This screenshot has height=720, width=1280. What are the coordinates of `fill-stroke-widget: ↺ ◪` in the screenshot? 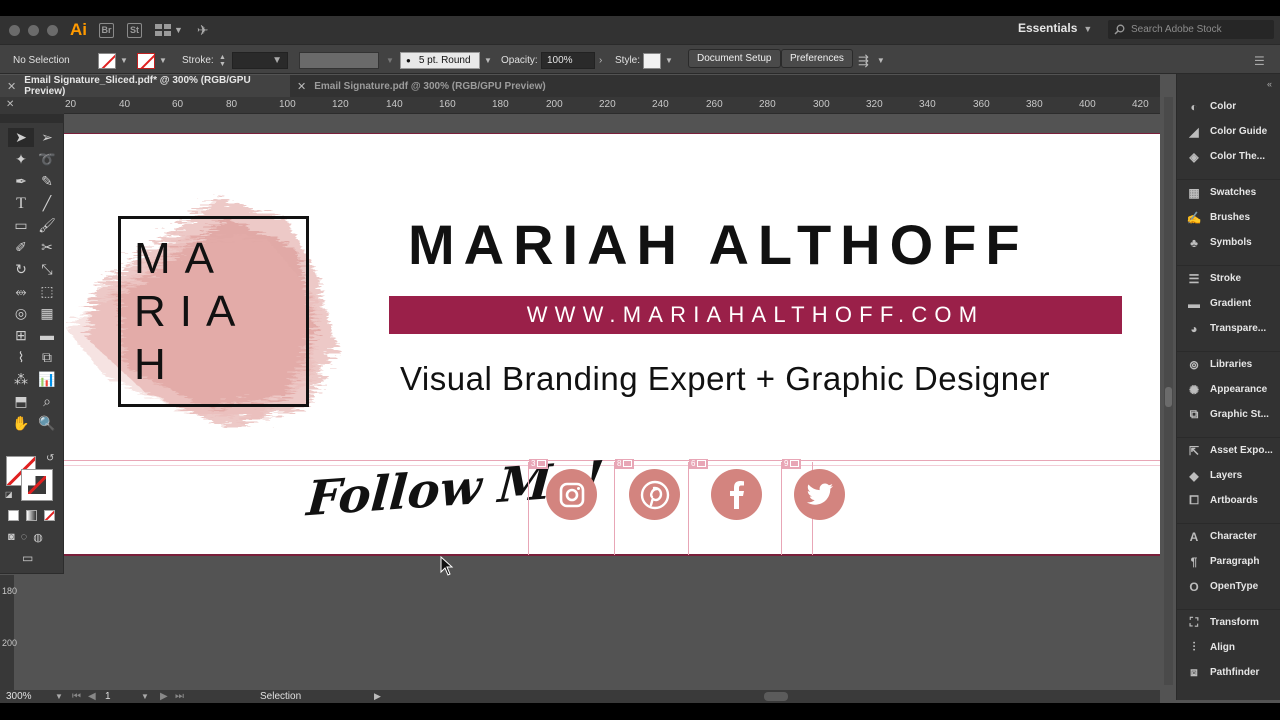 It's located at (30, 478).